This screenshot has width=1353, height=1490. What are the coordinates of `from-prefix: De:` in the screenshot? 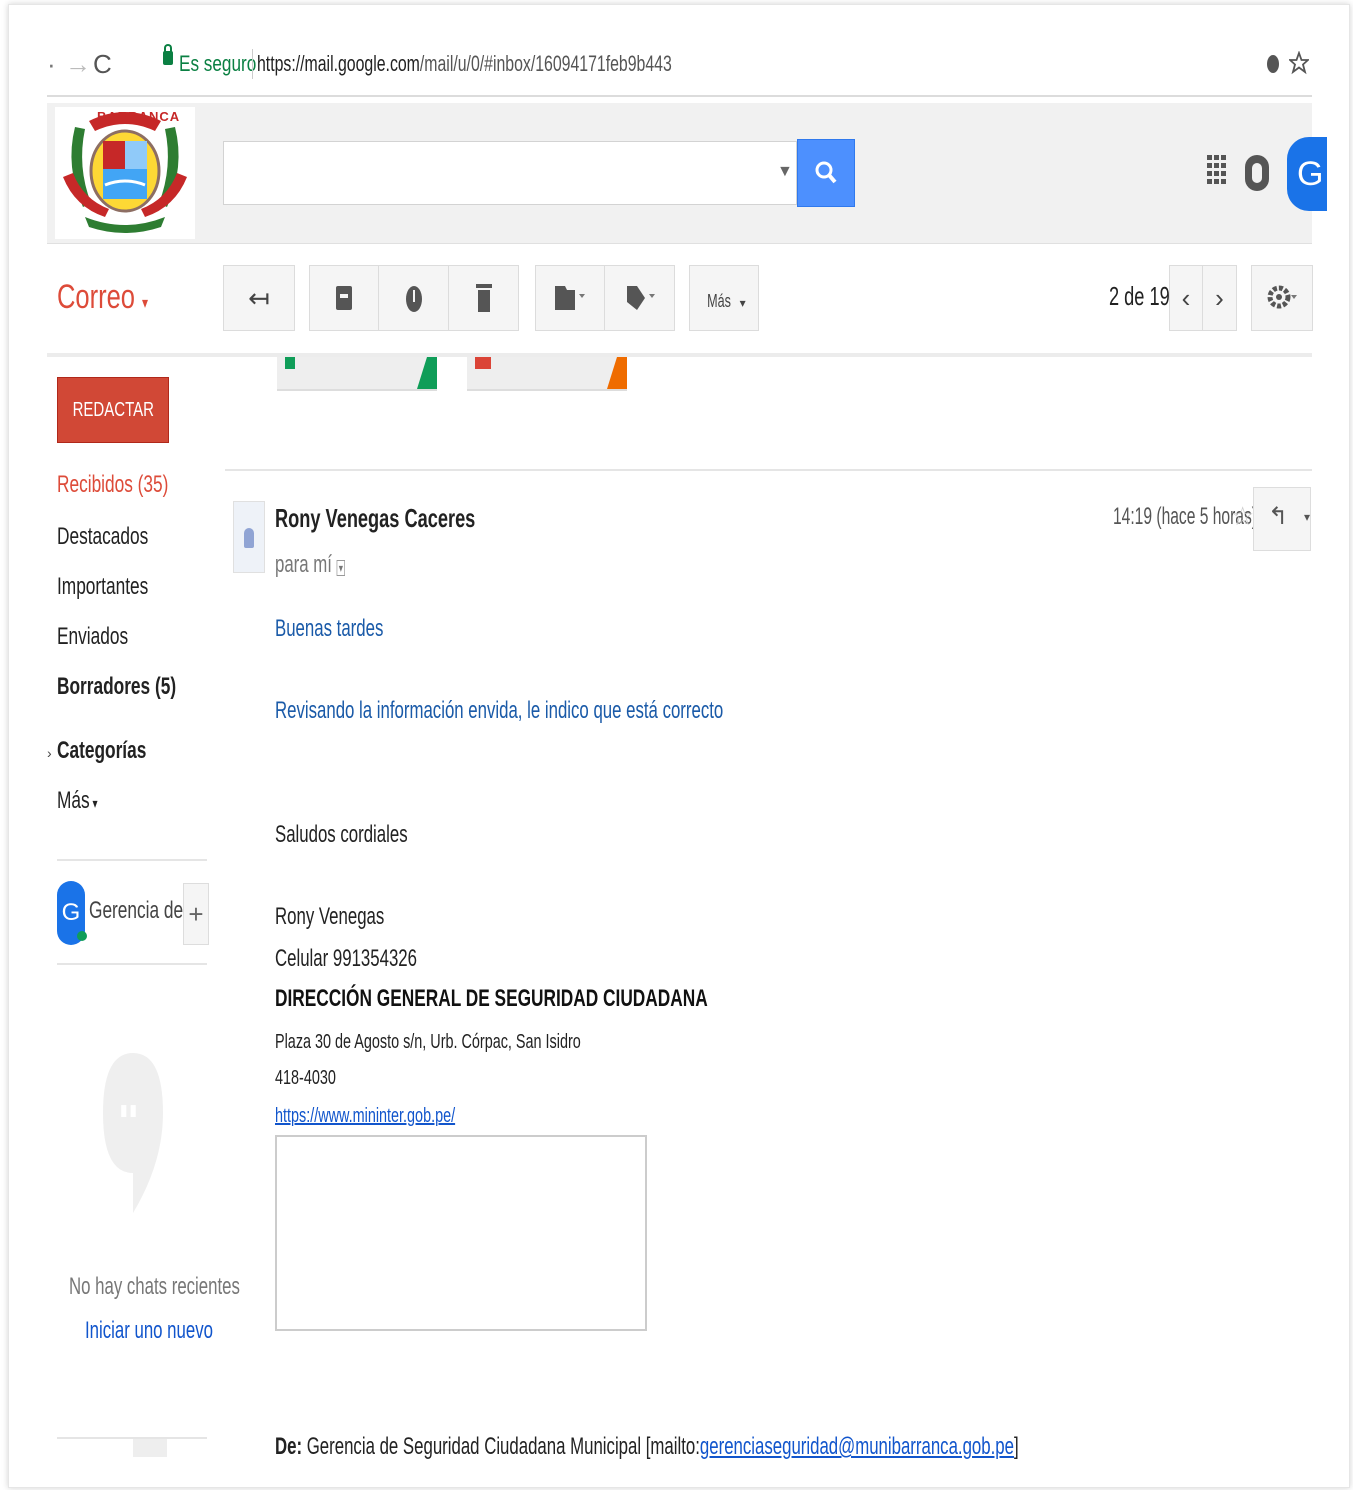 It's located at (289, 1446).